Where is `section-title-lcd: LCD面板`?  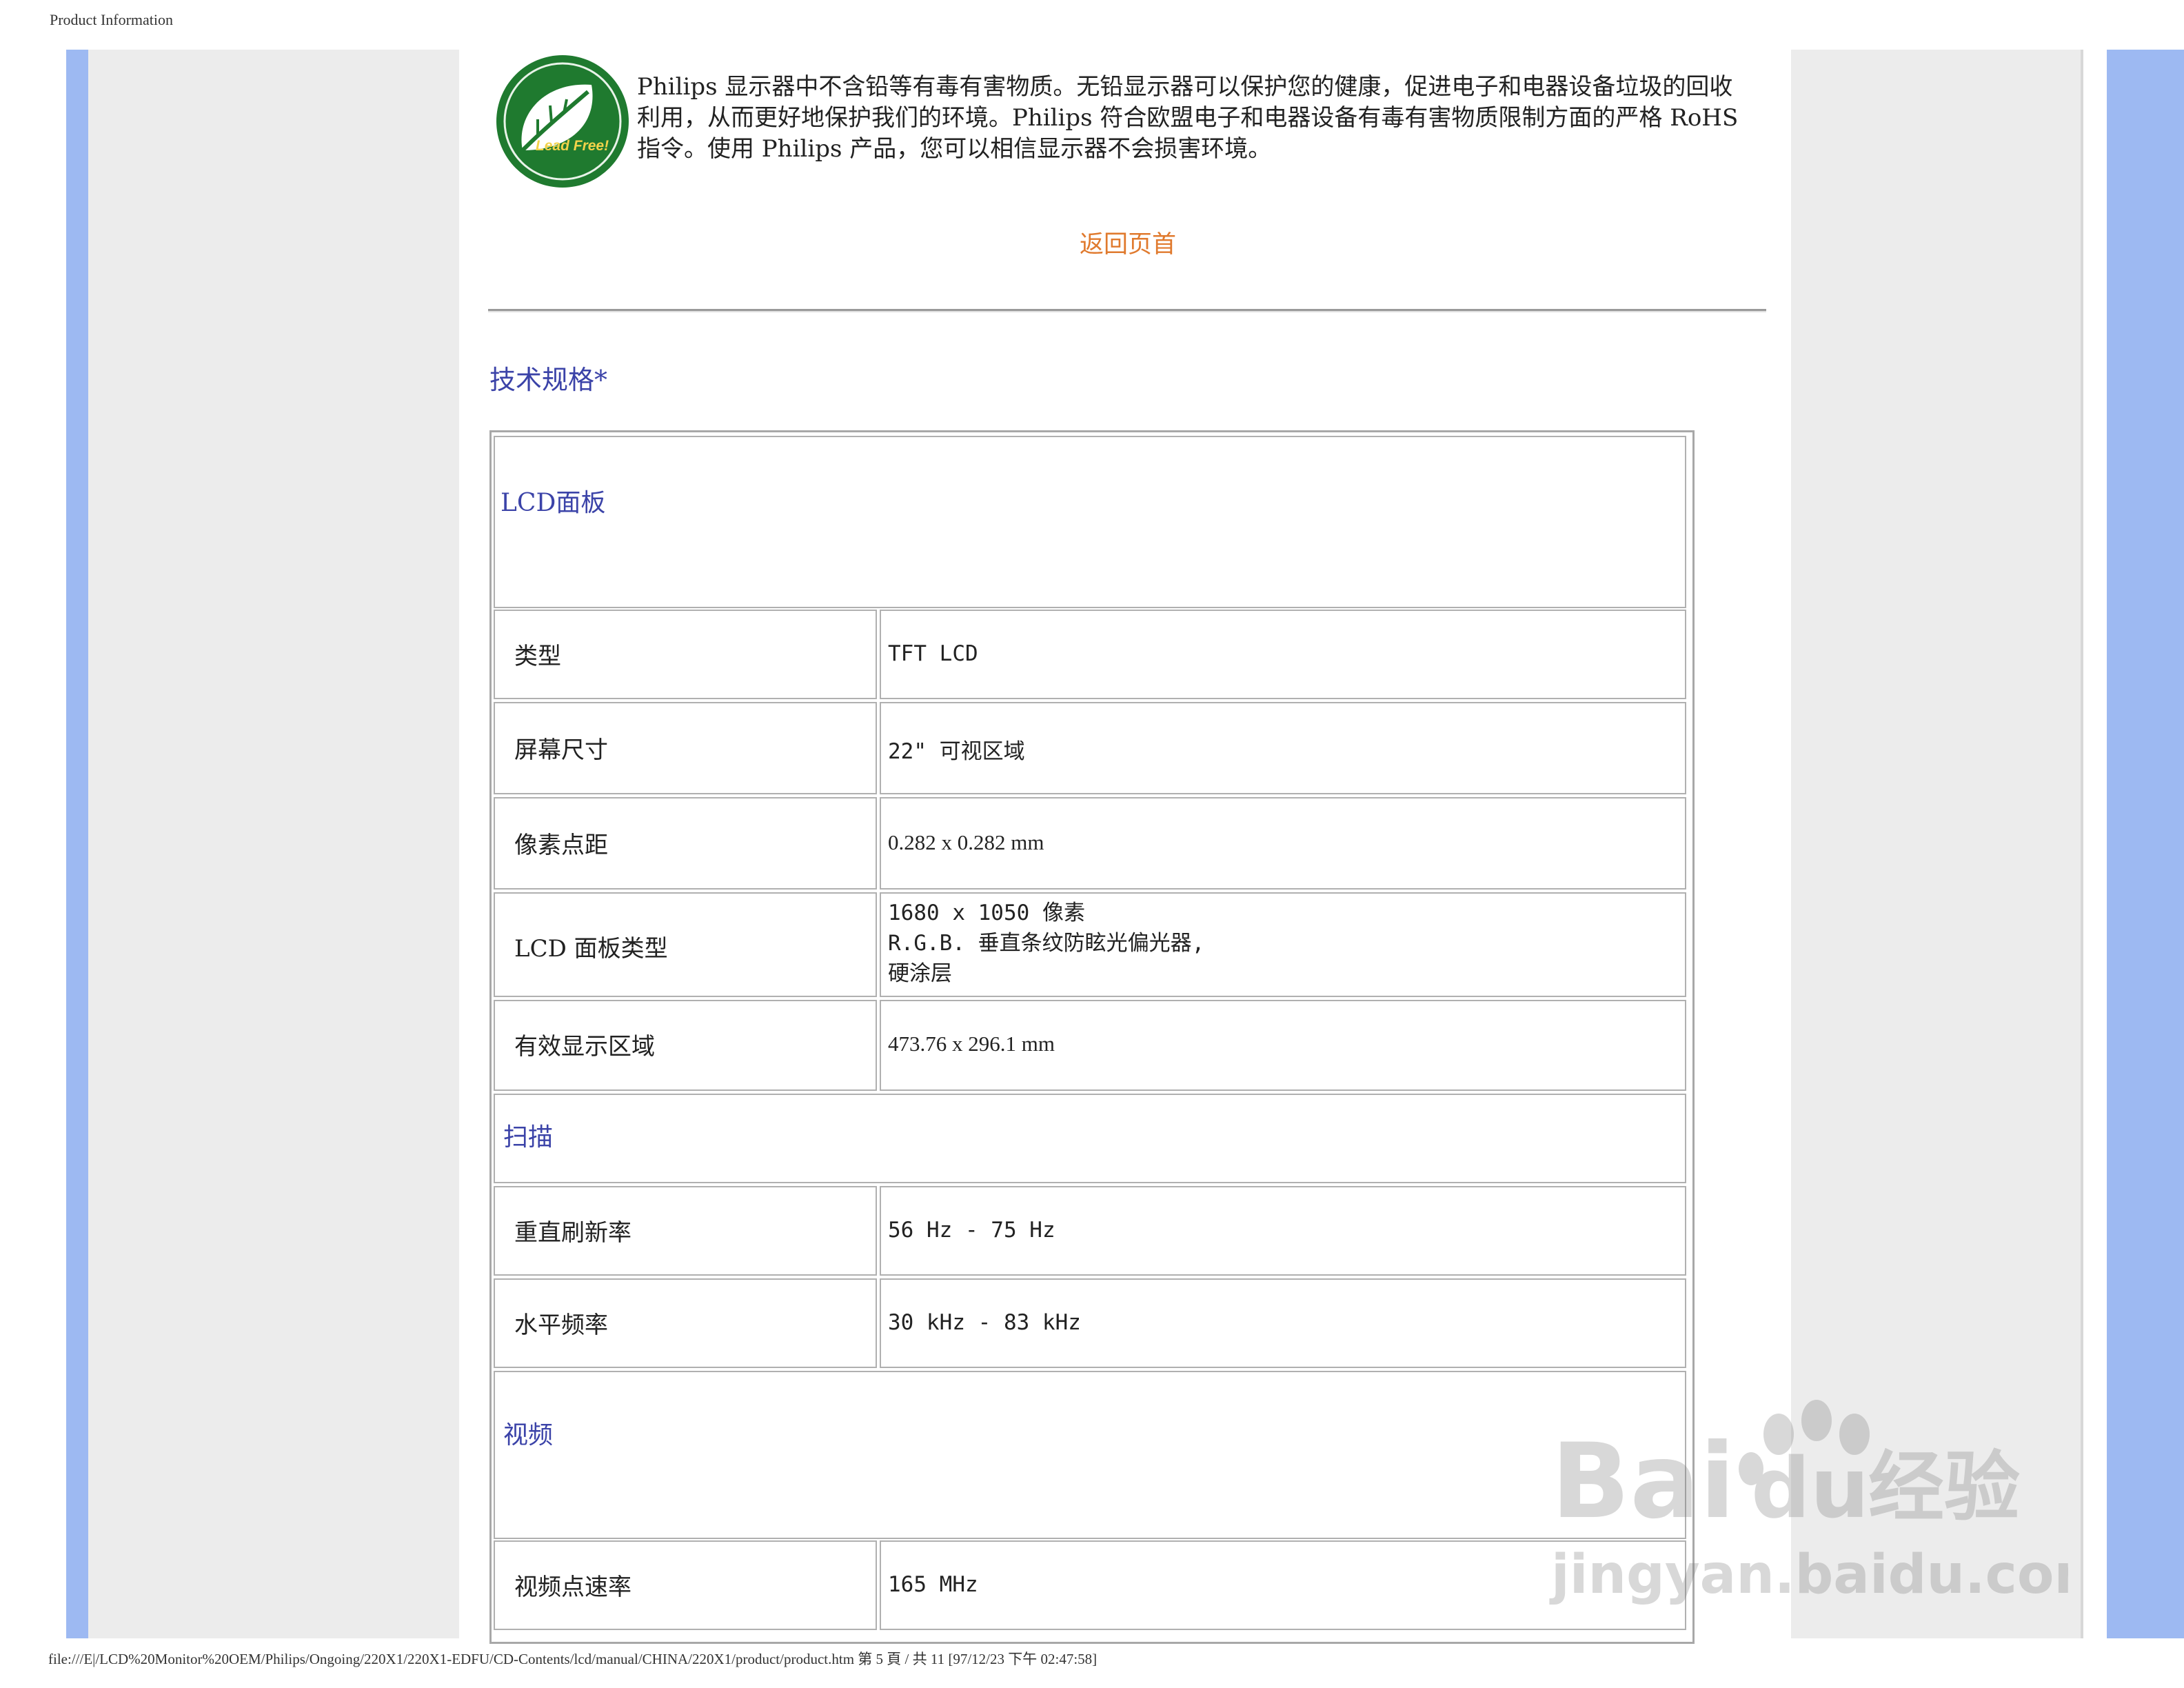
section-title-lcd: LCD面板 is located at coordinates (553, 503).